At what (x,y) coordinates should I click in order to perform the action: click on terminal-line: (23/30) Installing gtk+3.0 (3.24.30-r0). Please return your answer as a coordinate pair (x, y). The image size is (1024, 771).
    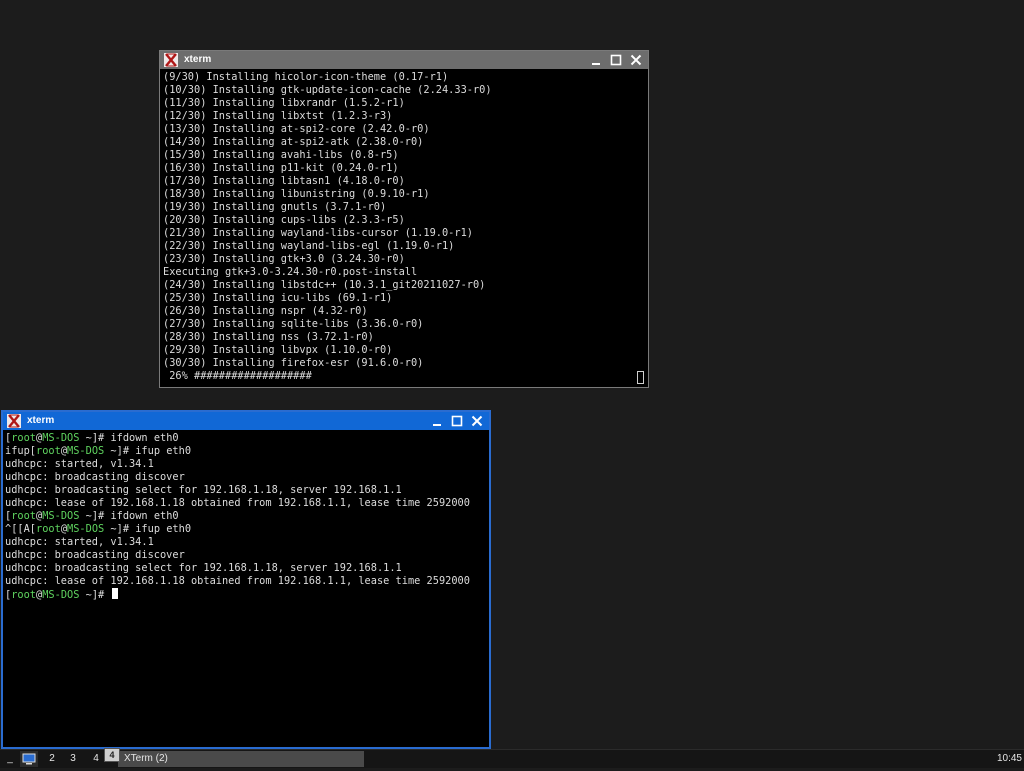
    Looking at the image, I should click on (284, 259).